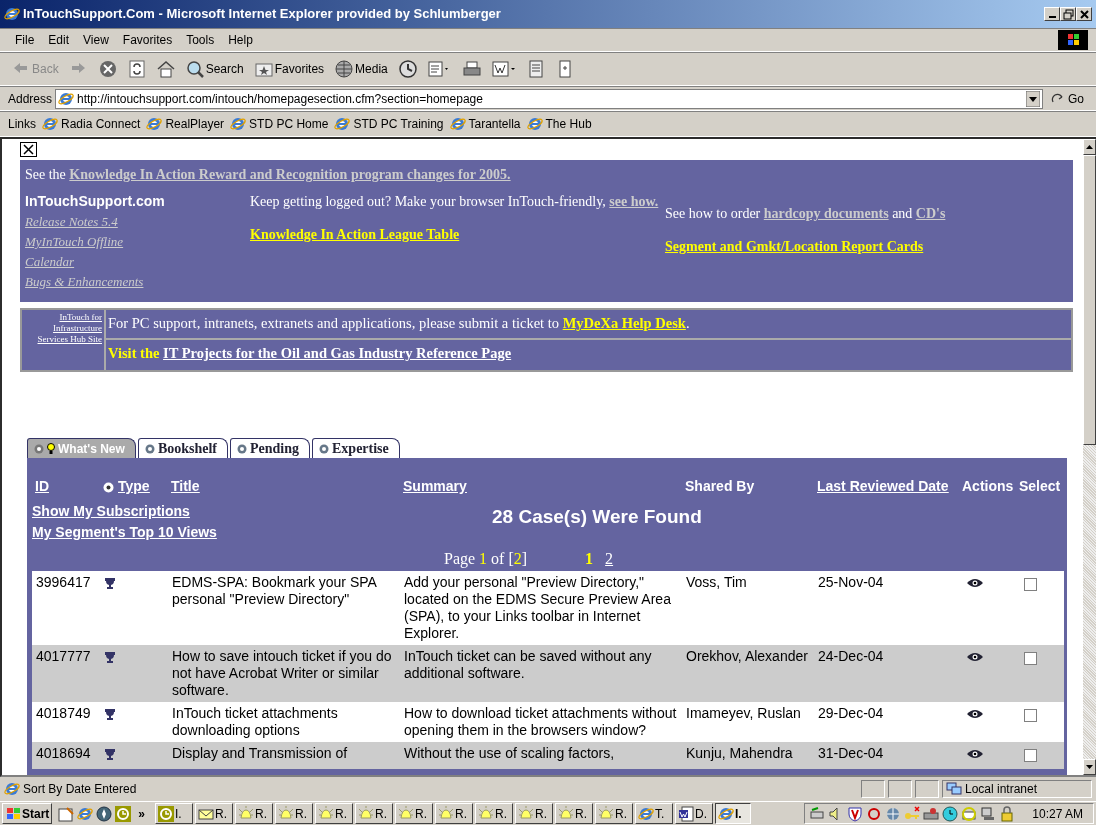 Image resolution: width=1096 pixels, height=825 pixels. What do you see at coordinates (988, 813) in the screenshot?
I see `computer-icon` at bounding box center [988, 813].